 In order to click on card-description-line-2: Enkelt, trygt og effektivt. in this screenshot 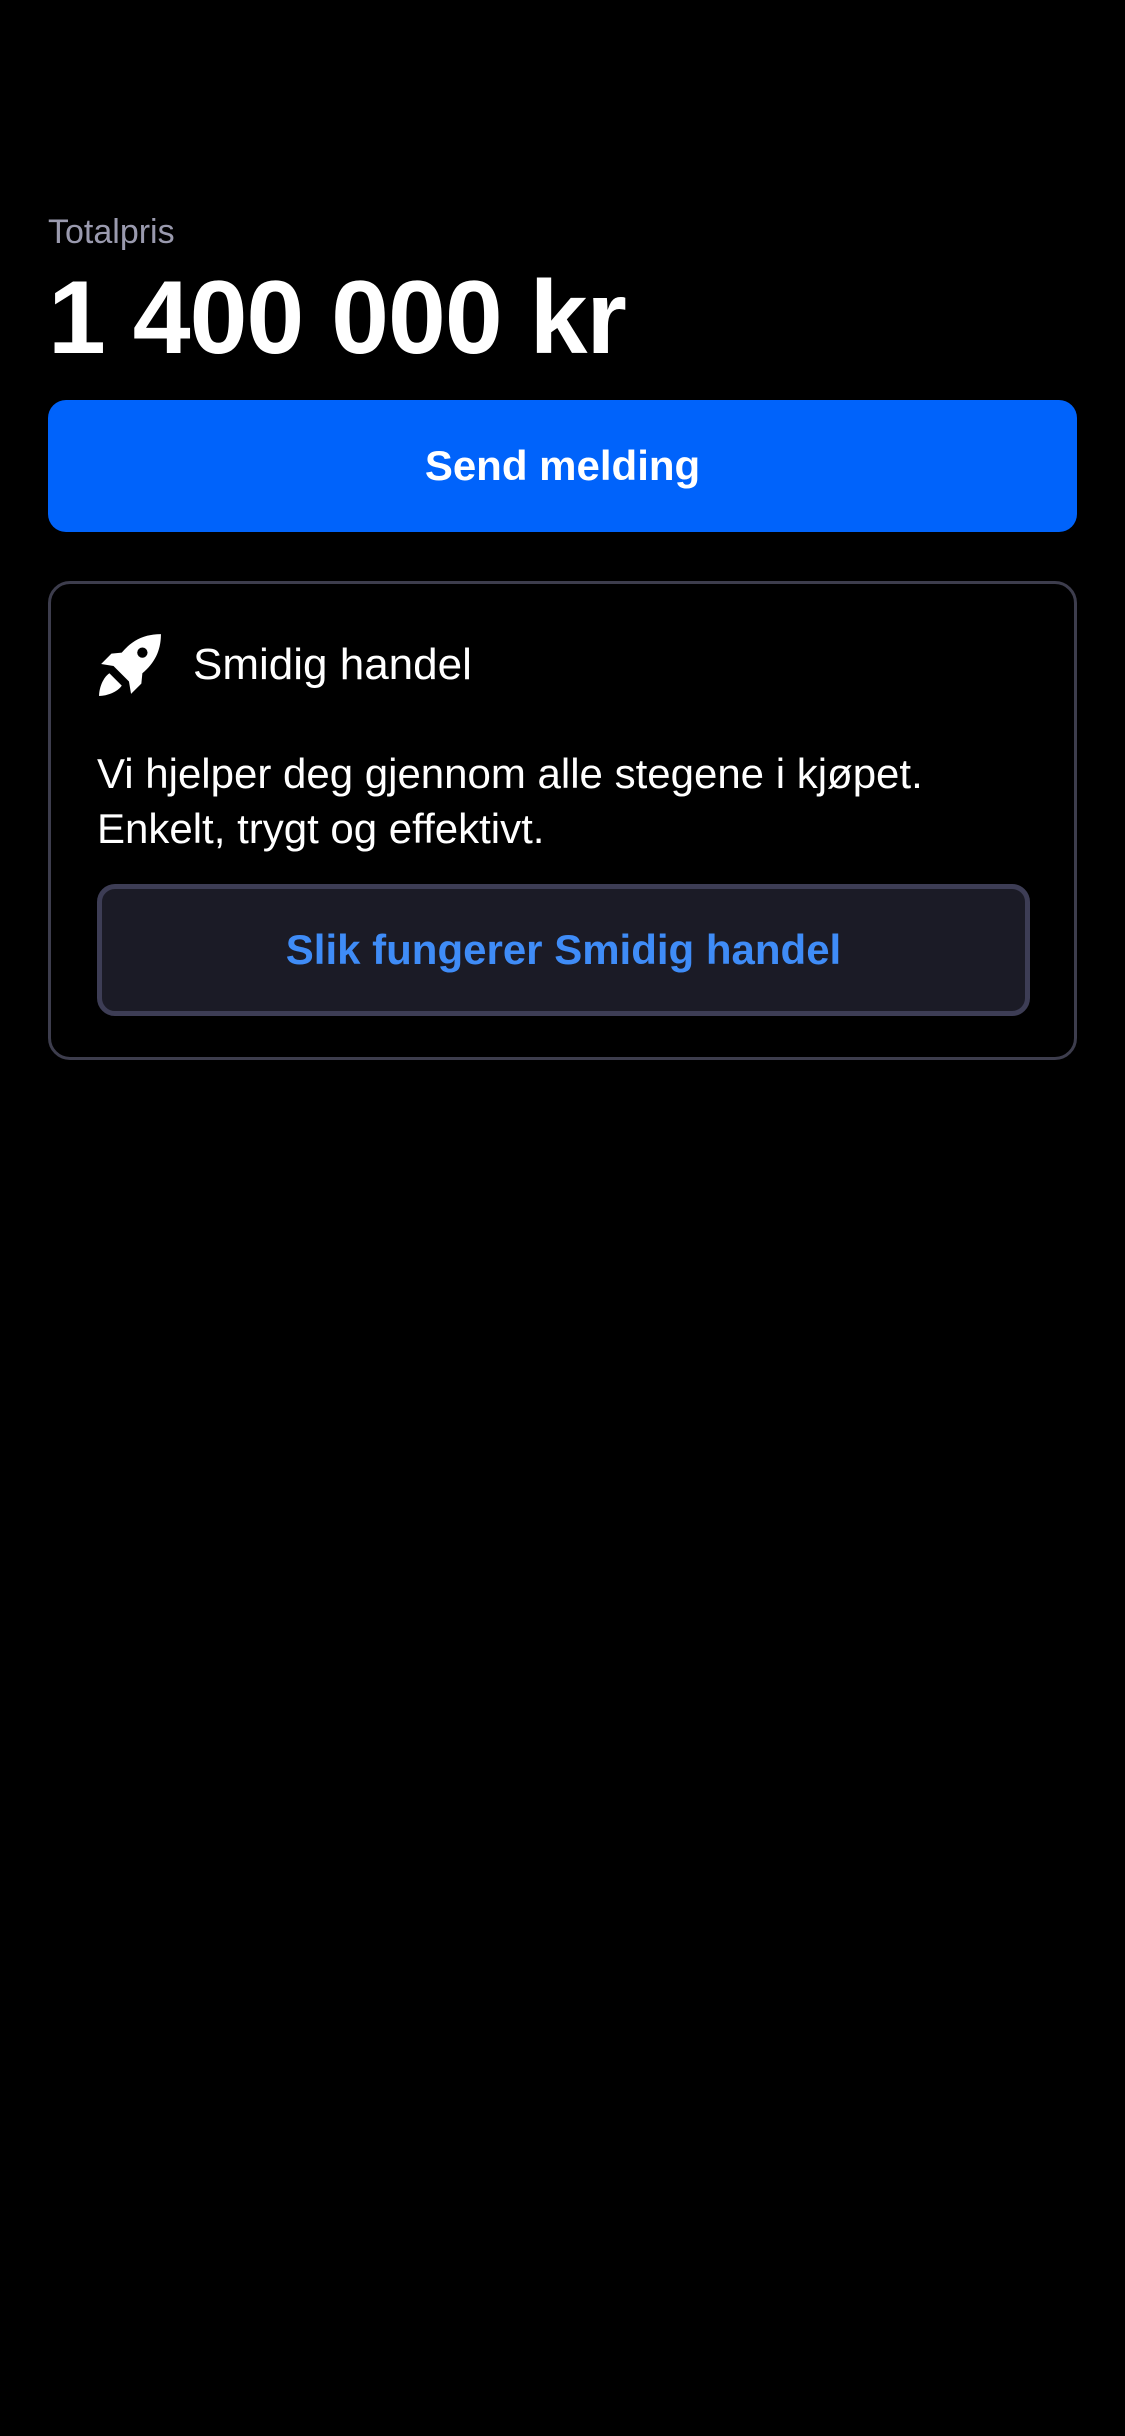, I will do `click(321, 828)`.